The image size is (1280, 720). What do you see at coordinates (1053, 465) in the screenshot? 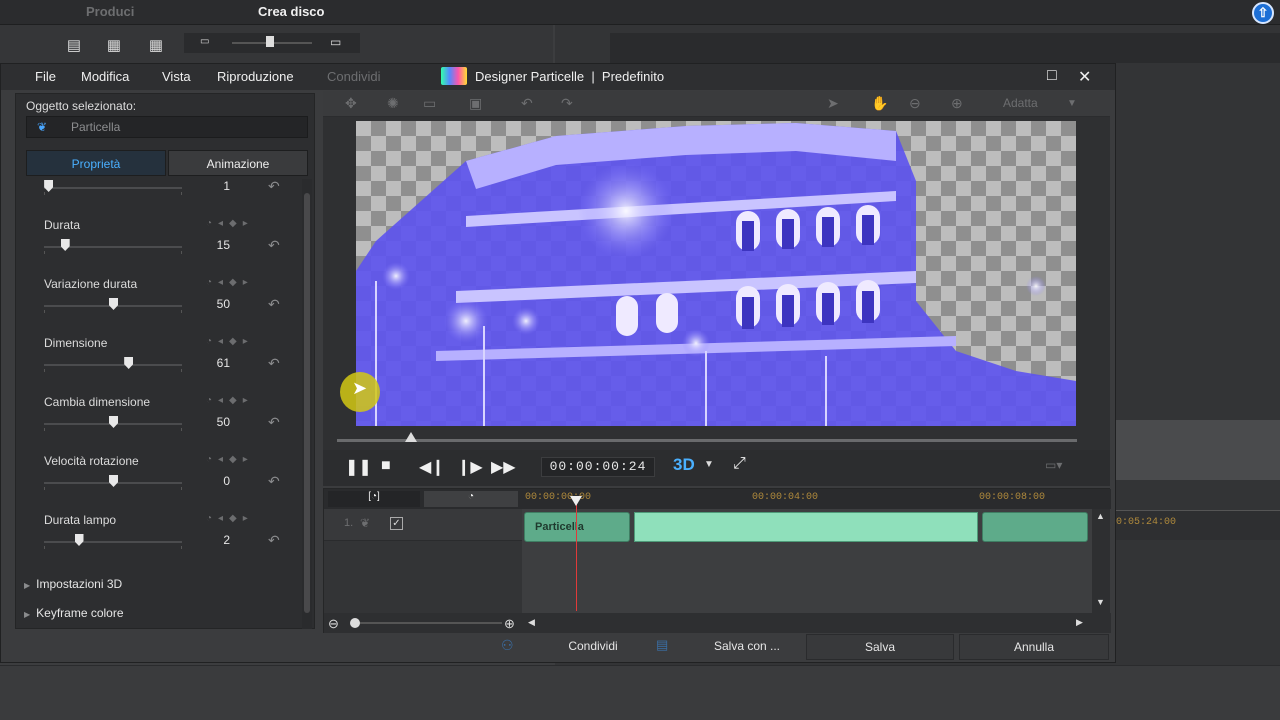
I see `display-options-icon: ▭▾` at bounding box center [1053, 465].